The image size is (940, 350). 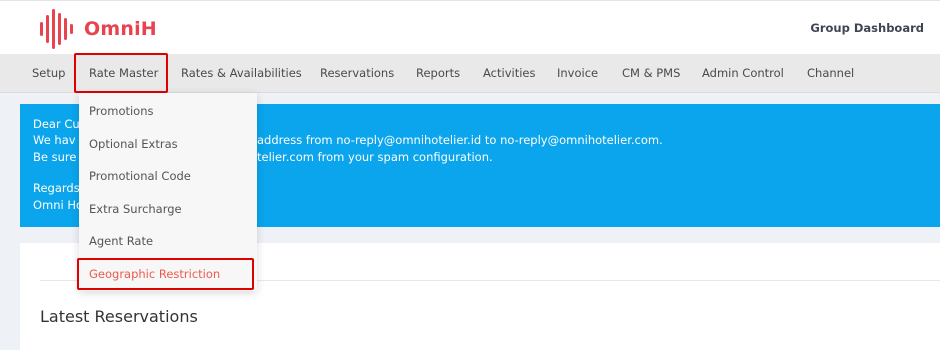 What do you see at coordinates (577, 73) in the screenshot?
I see `nav-item-invoice: Invoice` at bounding box center [577, 73].